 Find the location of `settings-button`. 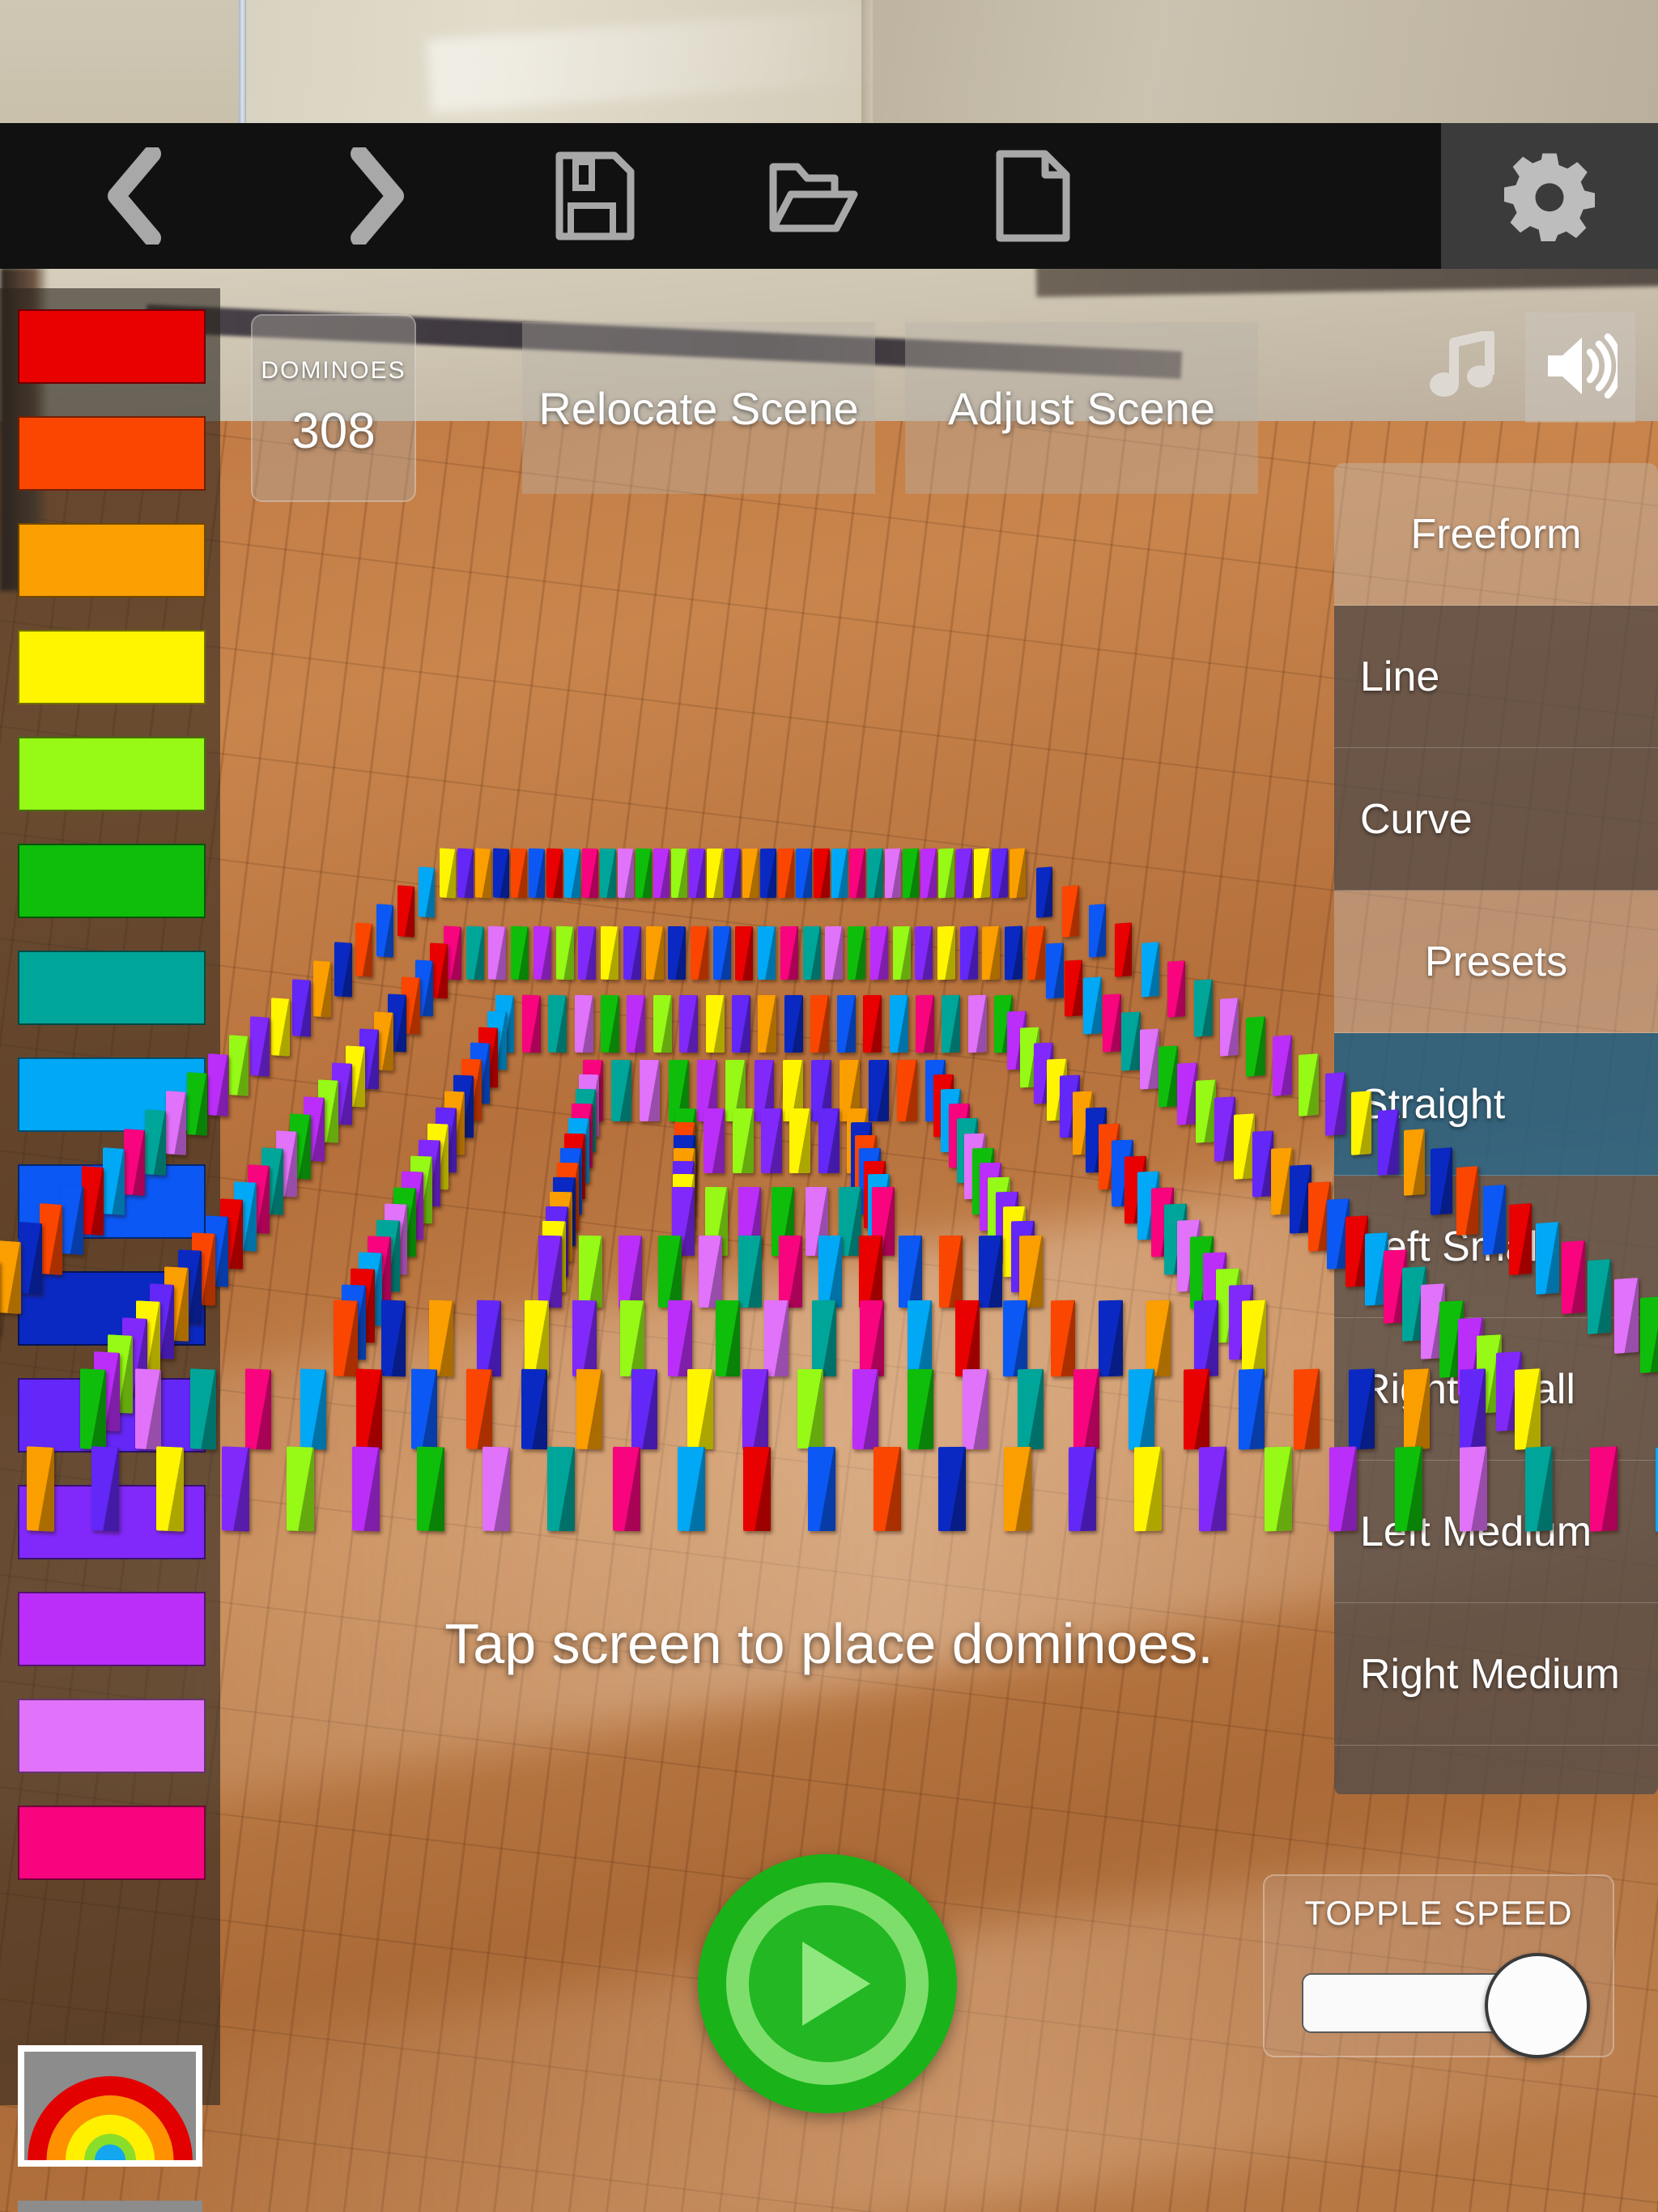

settings-button is located at coordinates (1549, 196).